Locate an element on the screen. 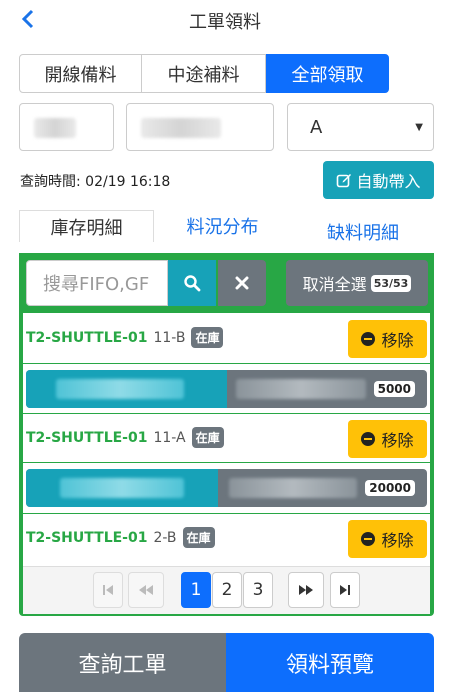 The height and width of the screenshot is (692, 450). last-page-button is located at coordinates (345, 590).